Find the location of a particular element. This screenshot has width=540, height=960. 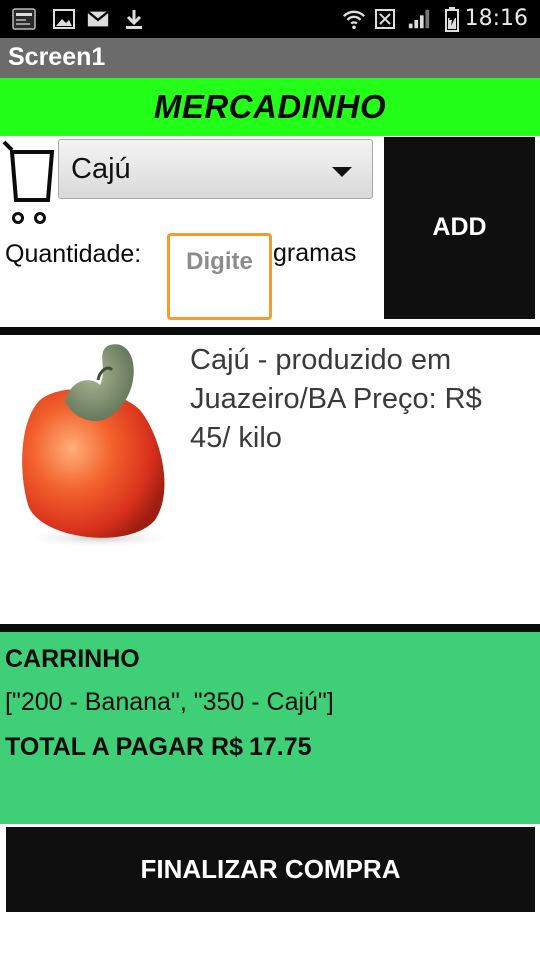

cart-title: CARRINHO is located at coordinates (72, 659).